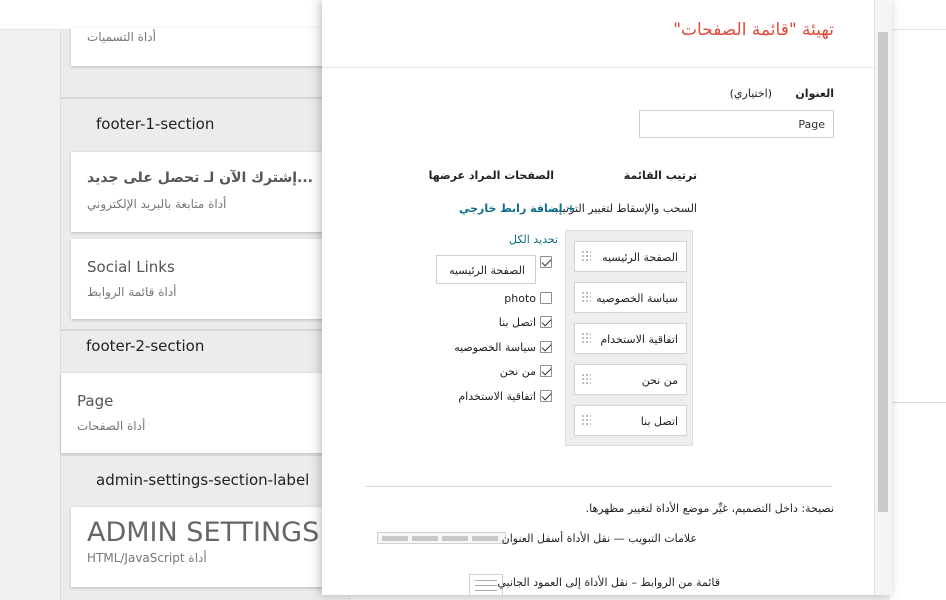  What do you see at coordinates (121, 37) in the screenshot?
I see `labels-gadget-subtitle: أداة التسميات` at bounding box center [121, 37].